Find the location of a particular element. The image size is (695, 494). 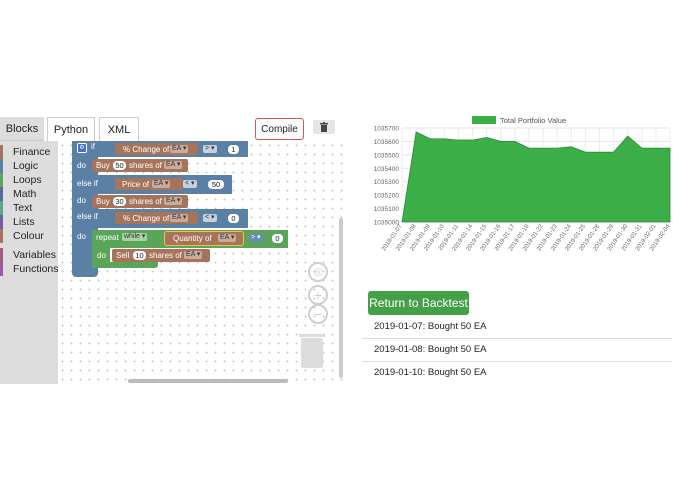

pct-change-label-2: % Change of is located at coordinates (146, 218).